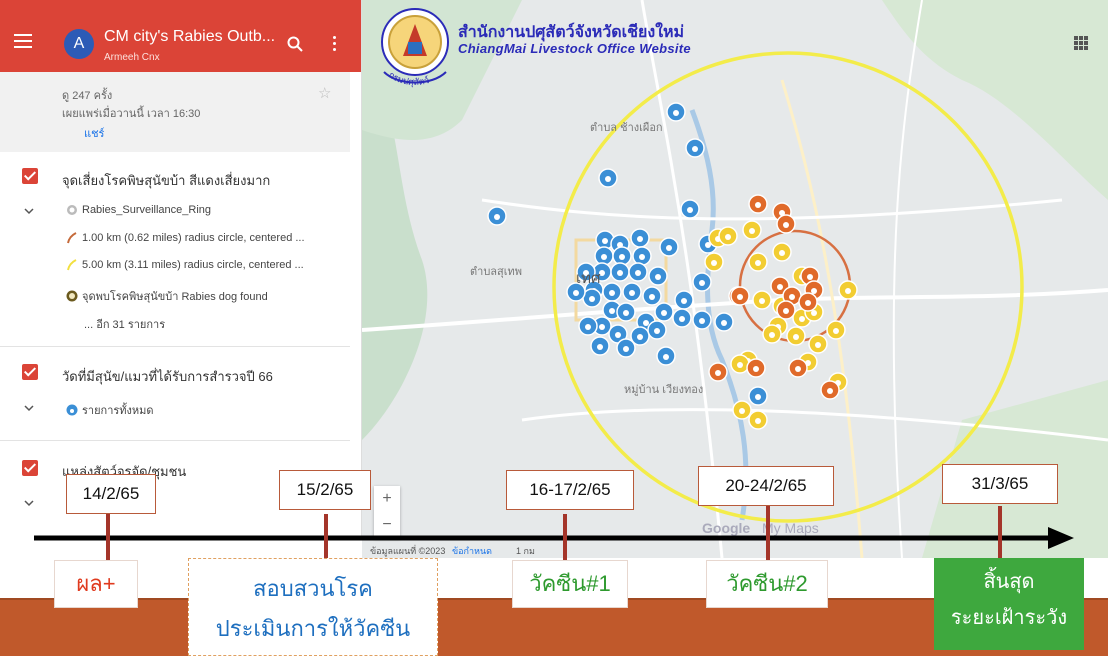 This screenshot has height=656, width=1108. I want to click on published-time: เผยแพร่เมื่อวานนี้ เวลา 16:30, so click(131, 114).